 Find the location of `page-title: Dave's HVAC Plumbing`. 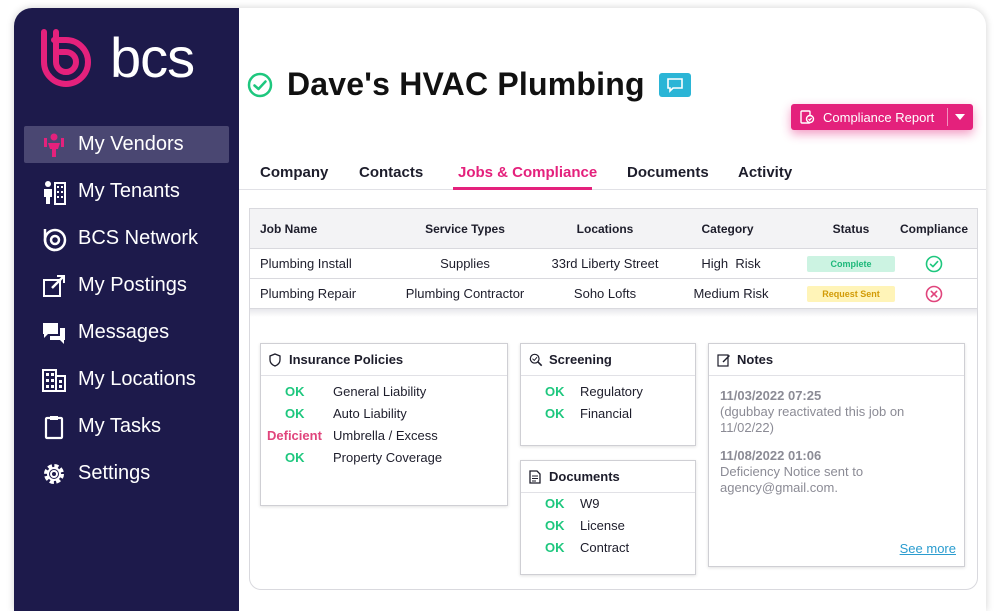

page-title: Dave's HVAC Plumbing is located at coordinates (466, 84).